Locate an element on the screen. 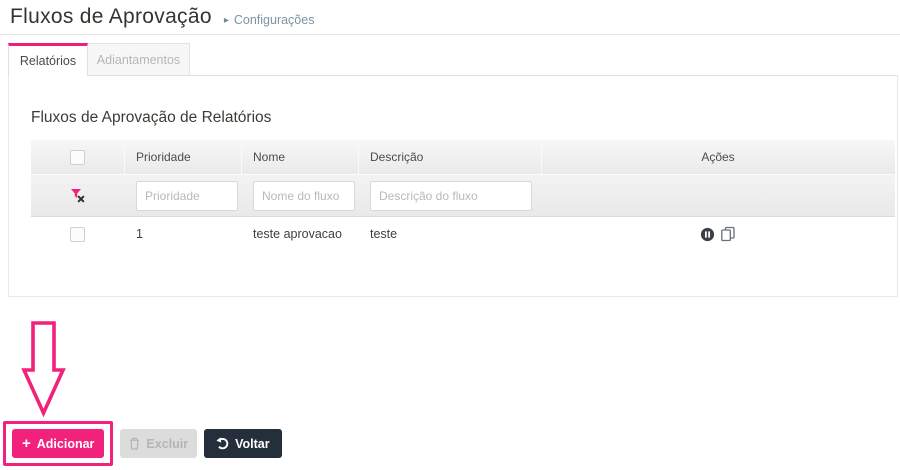 The height and width of the screenshot is (470, 900). column-header-nome: Nome is located at coordinates (299, 157).